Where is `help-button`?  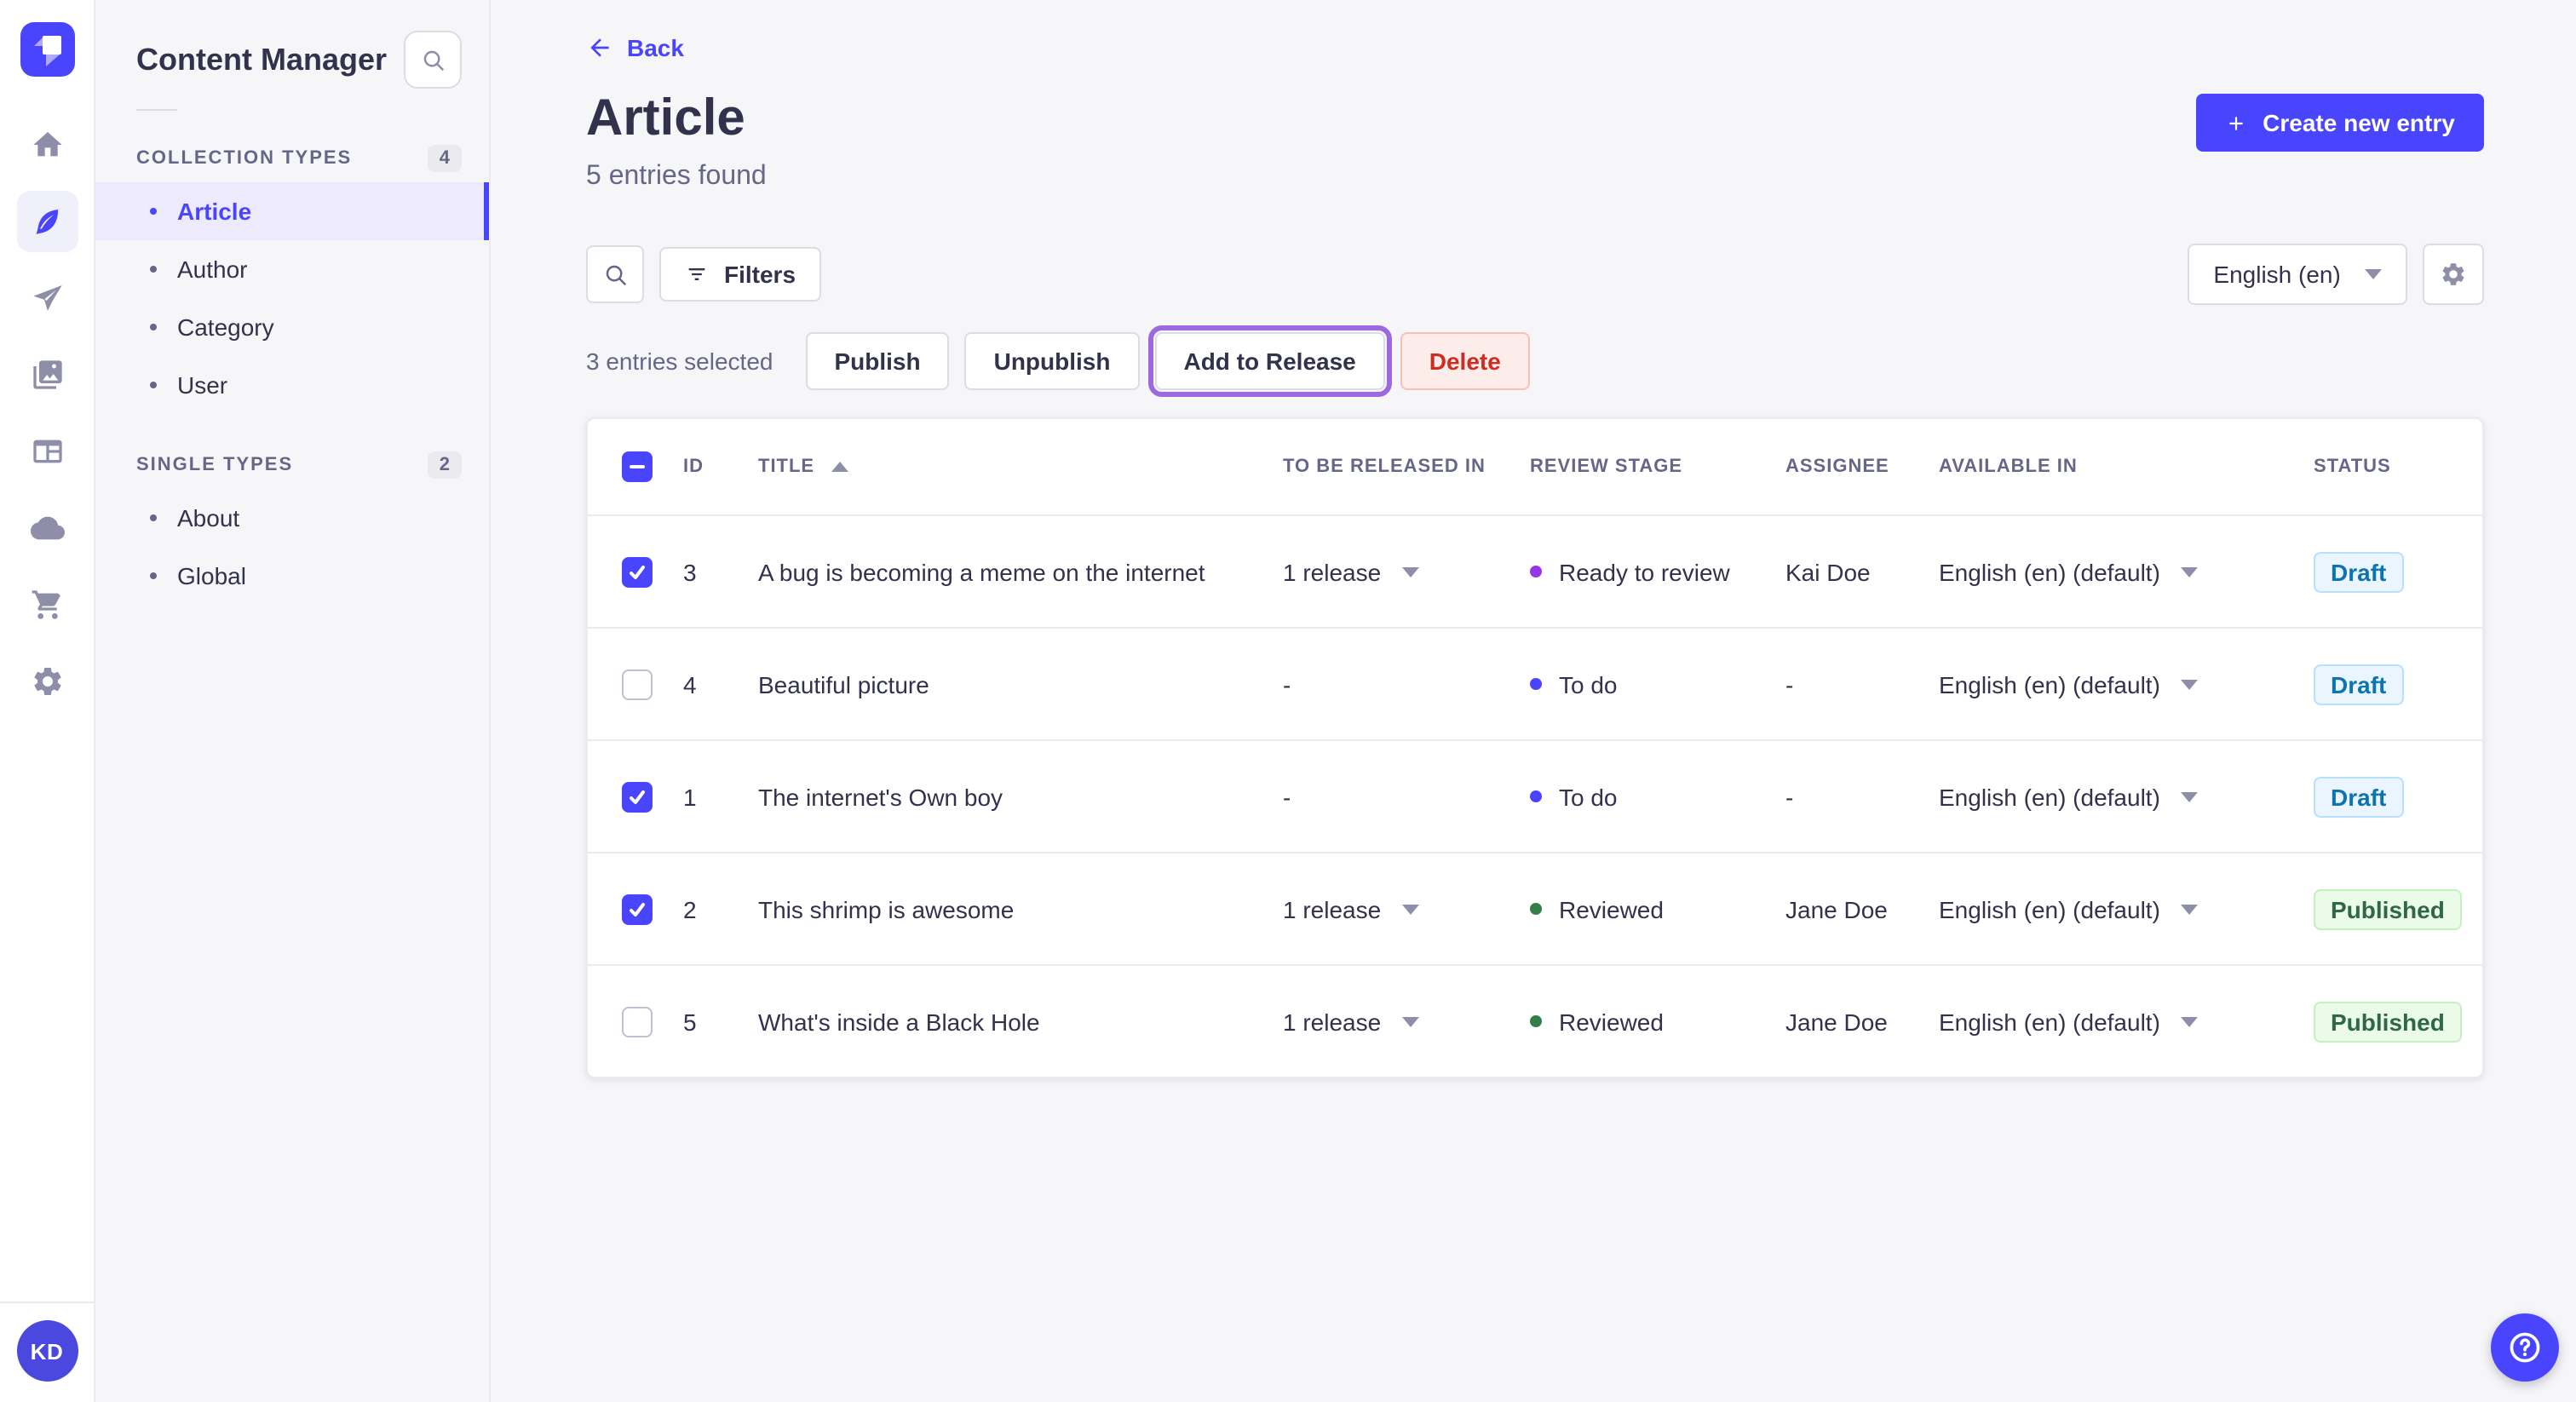 help-button is located at coordinates (2525, 1347).